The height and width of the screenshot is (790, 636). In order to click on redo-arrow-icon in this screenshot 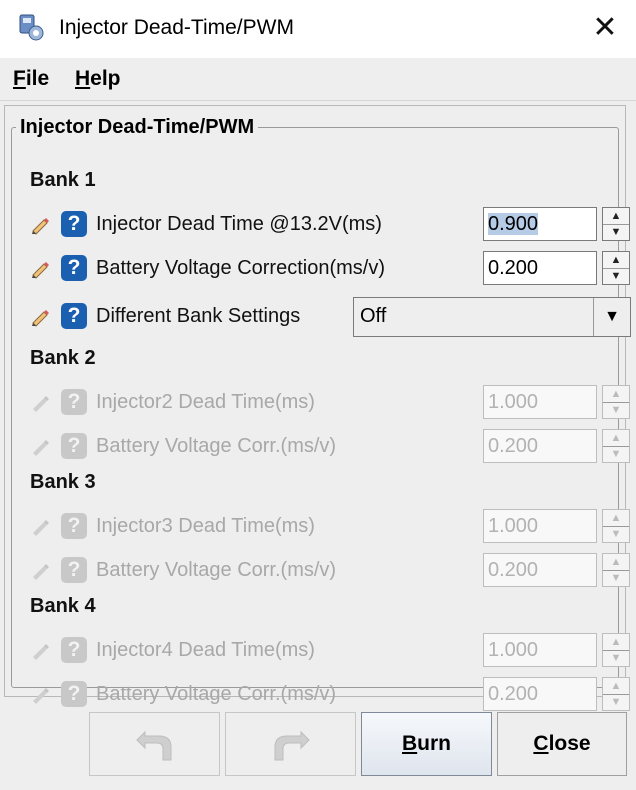, I will do `click(292, 745)`.